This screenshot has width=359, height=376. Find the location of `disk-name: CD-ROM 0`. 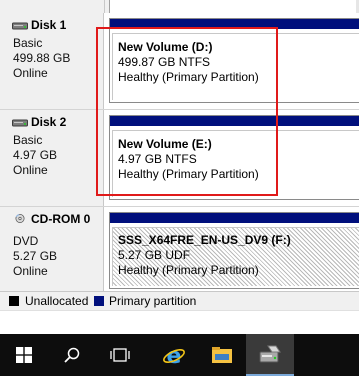

disk-name: CD-ROM 0 is located at coordinates (61, 219).